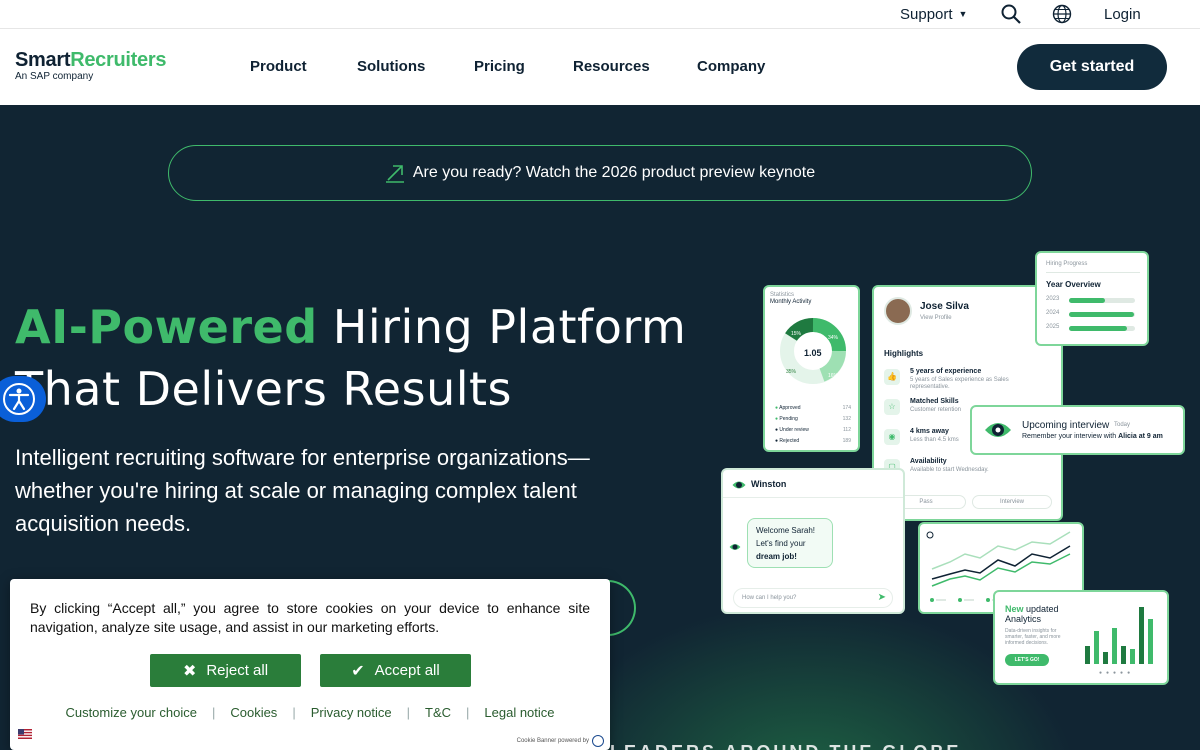 The width and height of the screenshot is (1200, 750). Describe the element at coordinates (1122, 14) in the screenshot. I see `login-link: Login` at that location.